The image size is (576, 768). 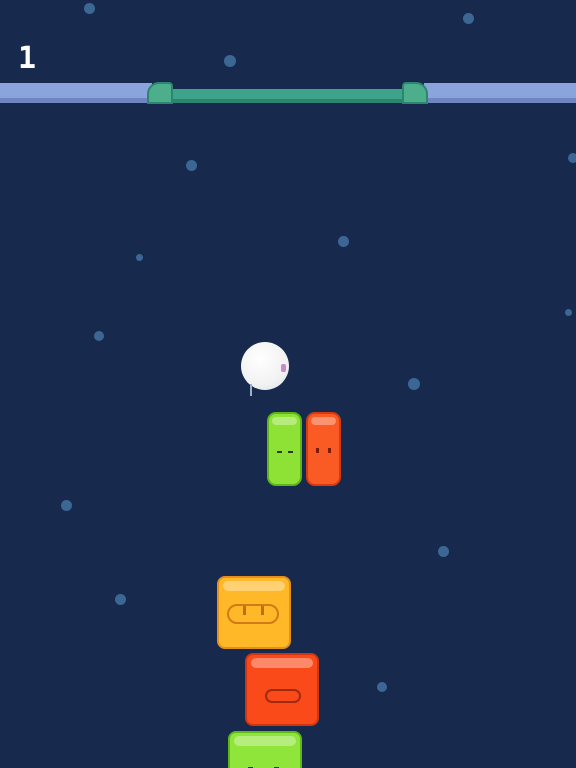 I want to click on mustache-icon, so click(x=253, y=614).